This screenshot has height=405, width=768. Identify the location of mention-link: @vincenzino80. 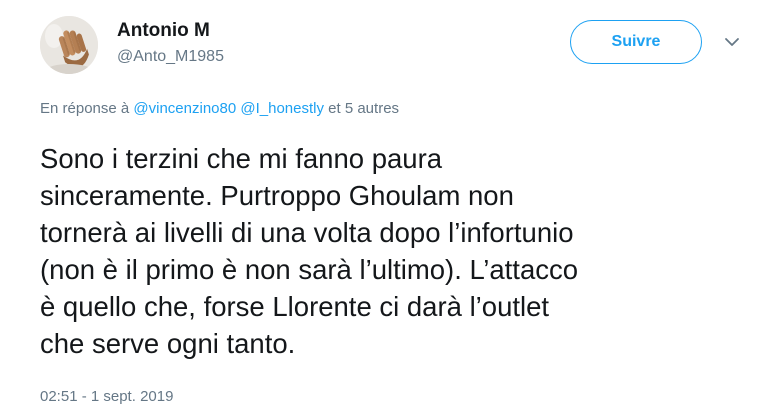
(184, 108).